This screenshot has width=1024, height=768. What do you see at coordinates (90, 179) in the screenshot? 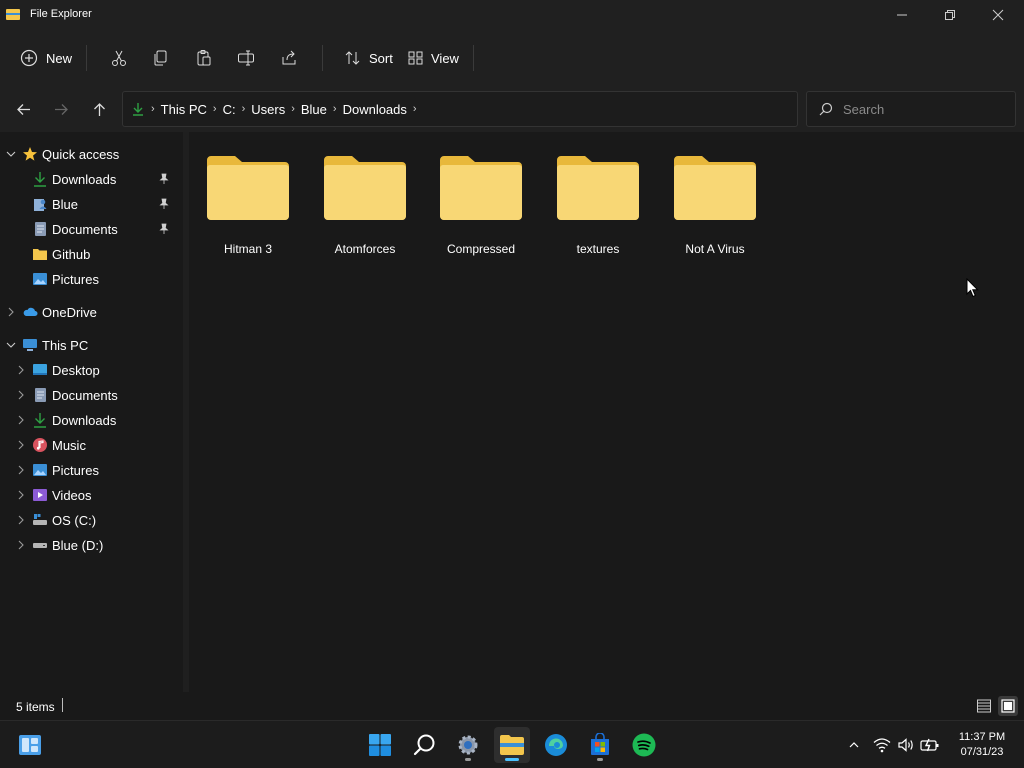
I see `sidebar-item-downloads: Downloads` at bounding box center [90, 179].